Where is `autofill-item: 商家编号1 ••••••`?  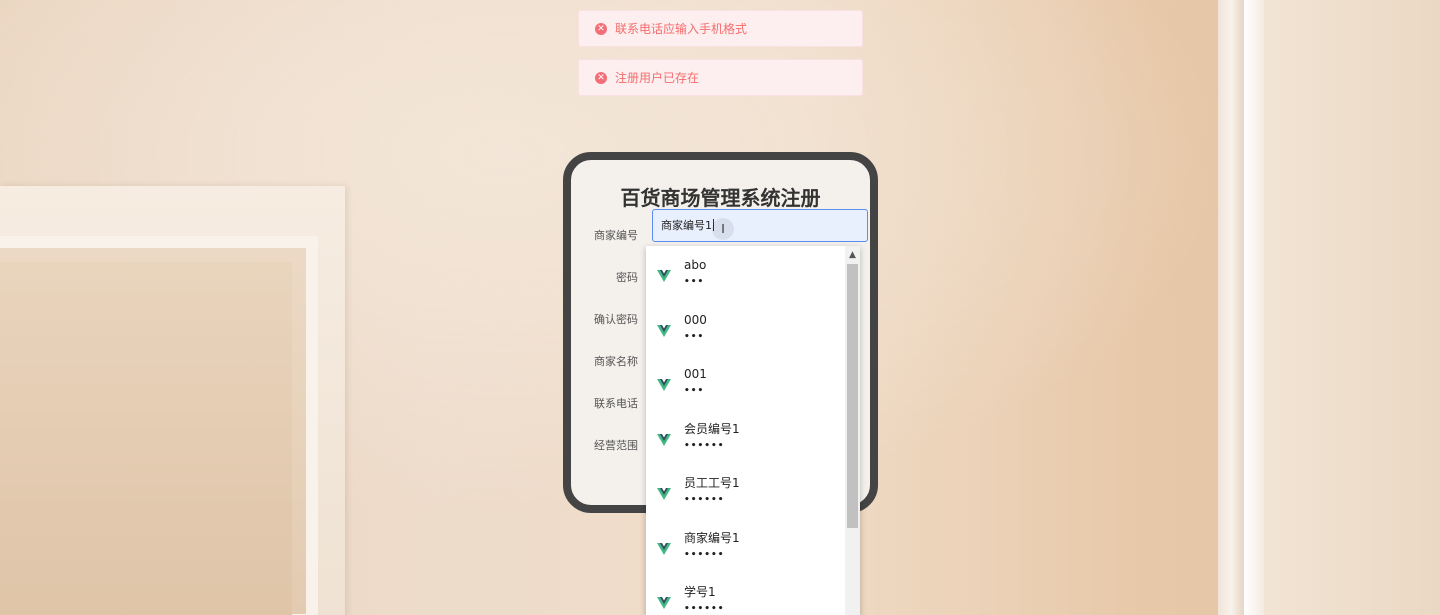 autofill-item: 商家编号1 •••••• is located at coordinates (753, 546).